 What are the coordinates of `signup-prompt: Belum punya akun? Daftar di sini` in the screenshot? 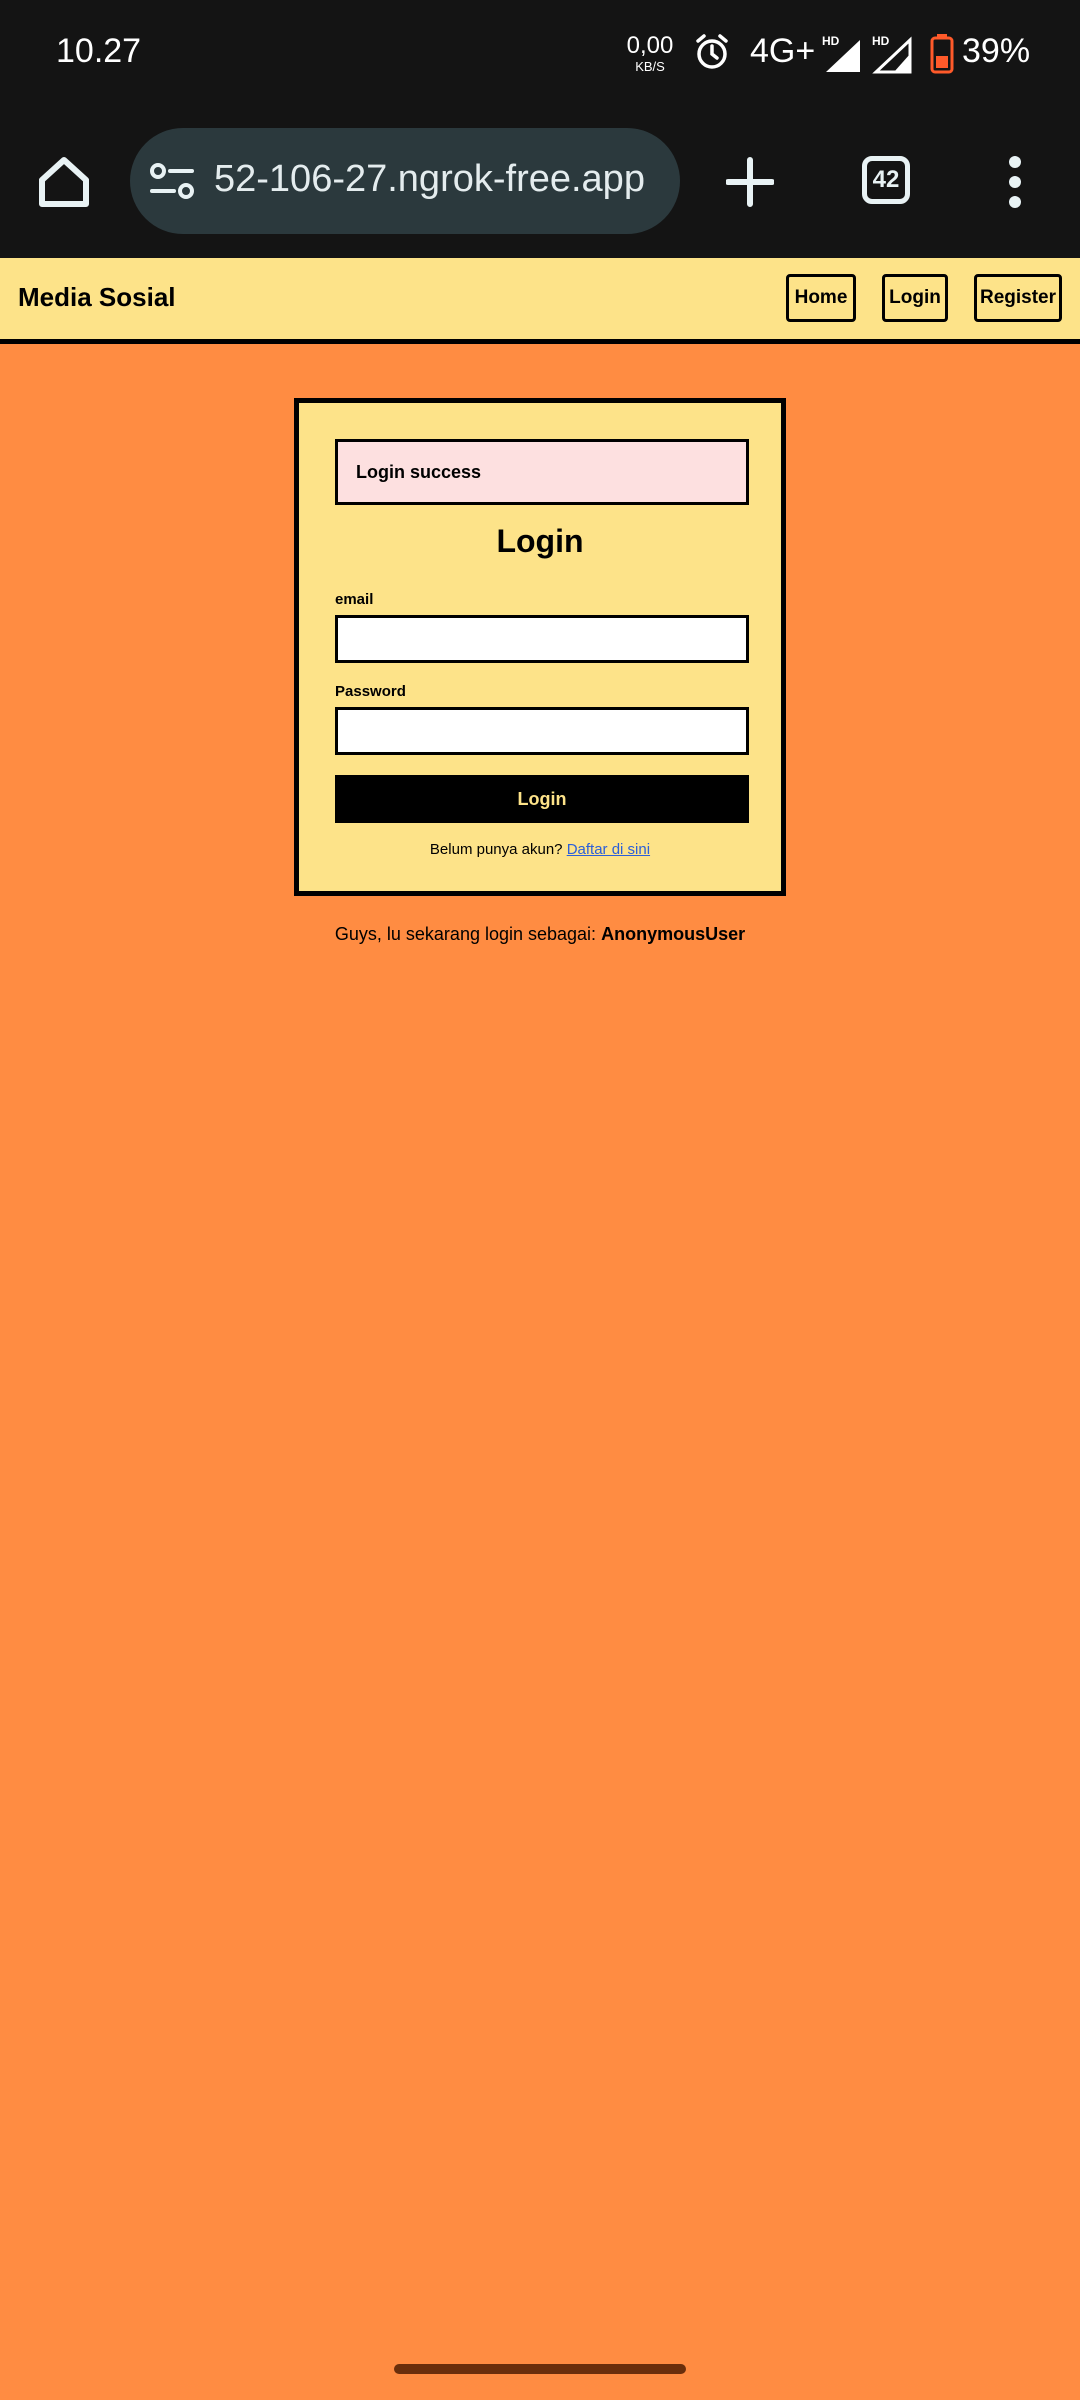 It's located at (540, 849).